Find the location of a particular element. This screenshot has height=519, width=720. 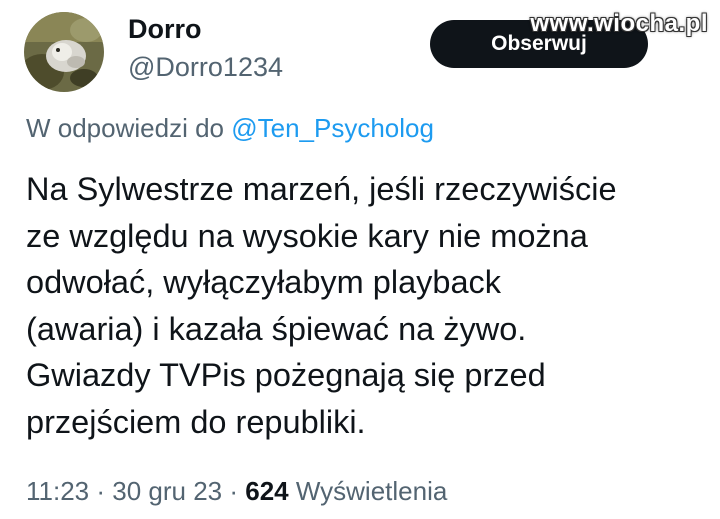

views-label: Wyświetlenia is located at coordinates (368, 491).